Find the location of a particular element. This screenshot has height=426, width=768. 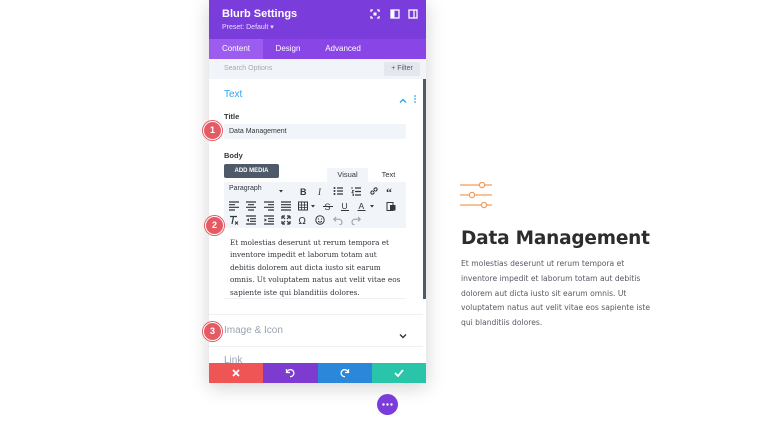

emoji-icon is located at coordinates (320, 220).